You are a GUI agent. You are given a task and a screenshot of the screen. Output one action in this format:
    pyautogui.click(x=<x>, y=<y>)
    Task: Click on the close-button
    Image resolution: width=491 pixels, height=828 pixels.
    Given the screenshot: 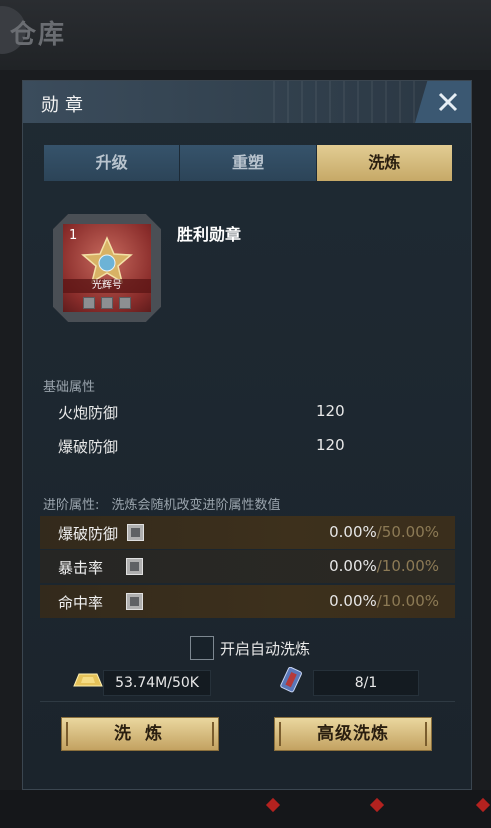 What is the action you would take?
    pyautogui.click(x=443, y=102)
    